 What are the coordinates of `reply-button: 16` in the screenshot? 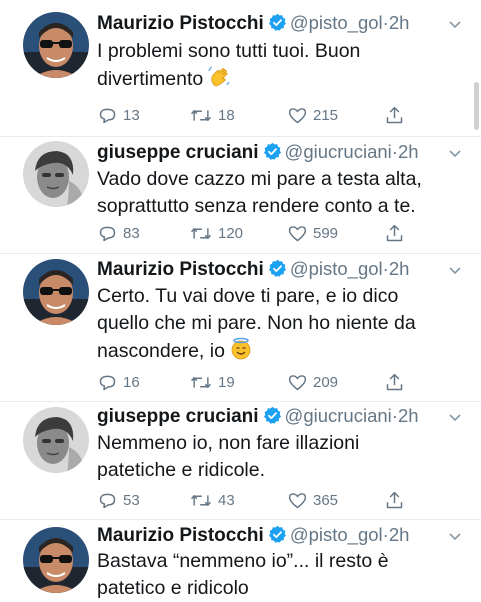 It's located at (118, 382).